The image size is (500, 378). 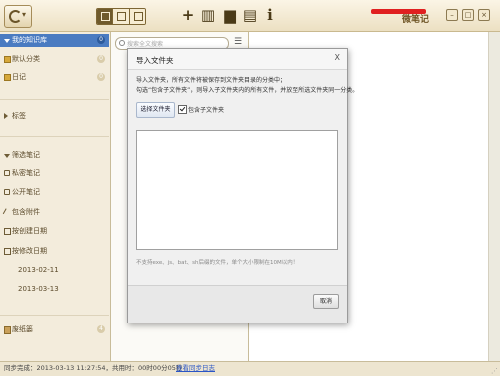 What do you see at coordinates (494, 371) in the screenshot?
I see `resize-grip-icon: ⋰` at bounding box center [494, 371].